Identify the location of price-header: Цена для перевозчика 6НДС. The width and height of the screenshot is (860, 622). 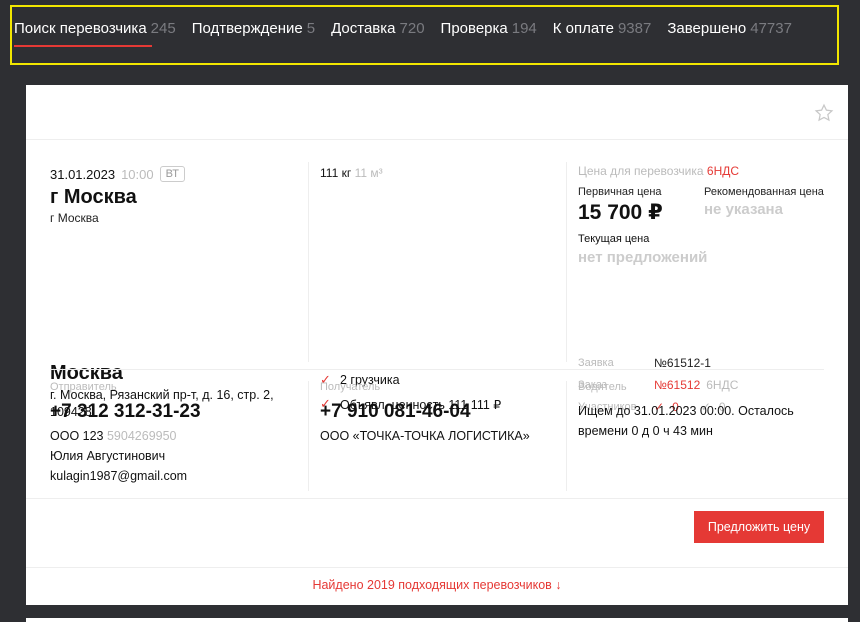
(708, 171).